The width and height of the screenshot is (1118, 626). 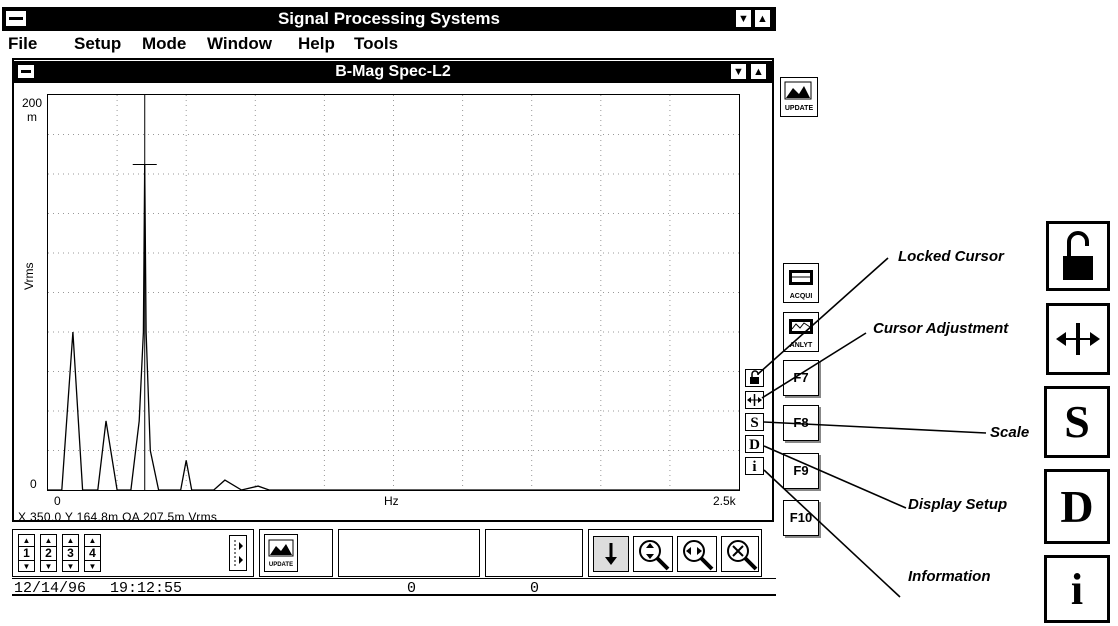 I want to click on down-arrow-icon, so click(x=611, y=554).